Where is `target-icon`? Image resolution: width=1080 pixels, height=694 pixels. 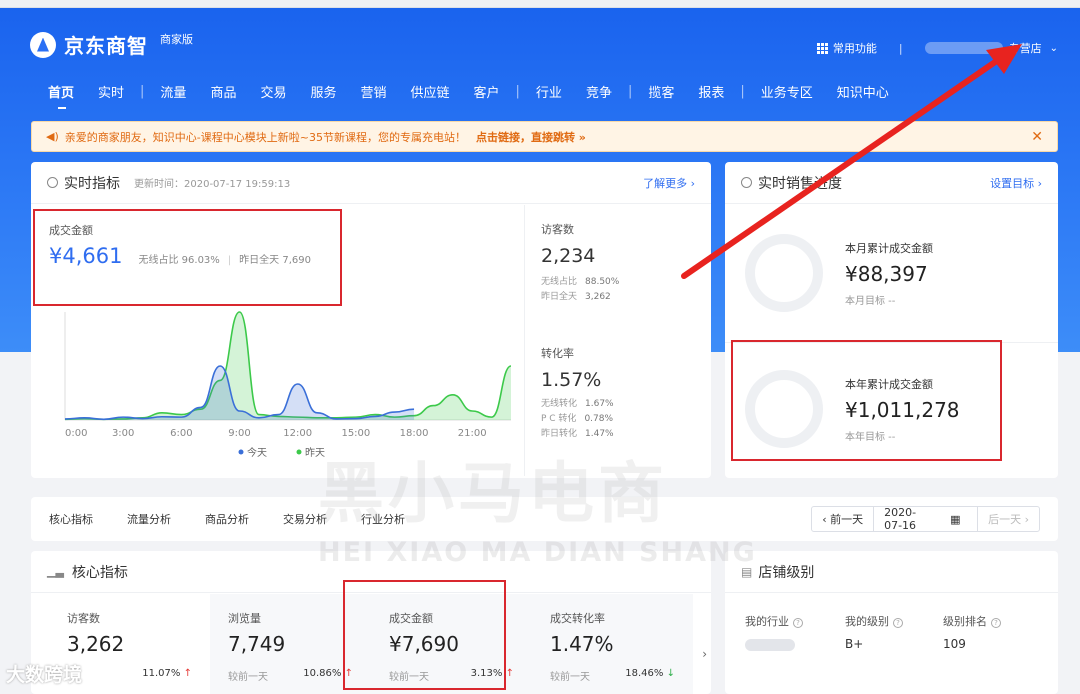 target-icon is located at coordinates (746, 182).